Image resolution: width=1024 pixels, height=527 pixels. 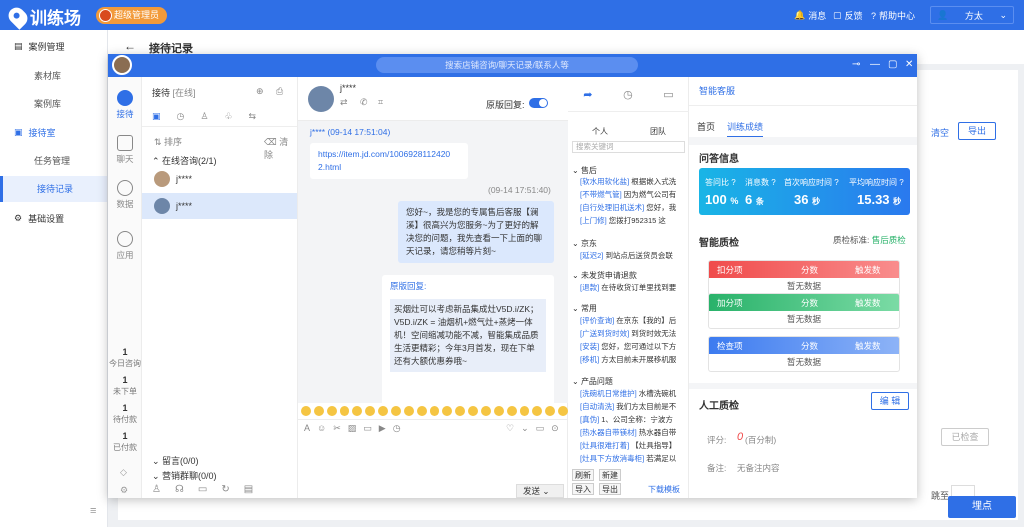 I want to click on settings-icon: ⚙, so click(x=124, y=490).